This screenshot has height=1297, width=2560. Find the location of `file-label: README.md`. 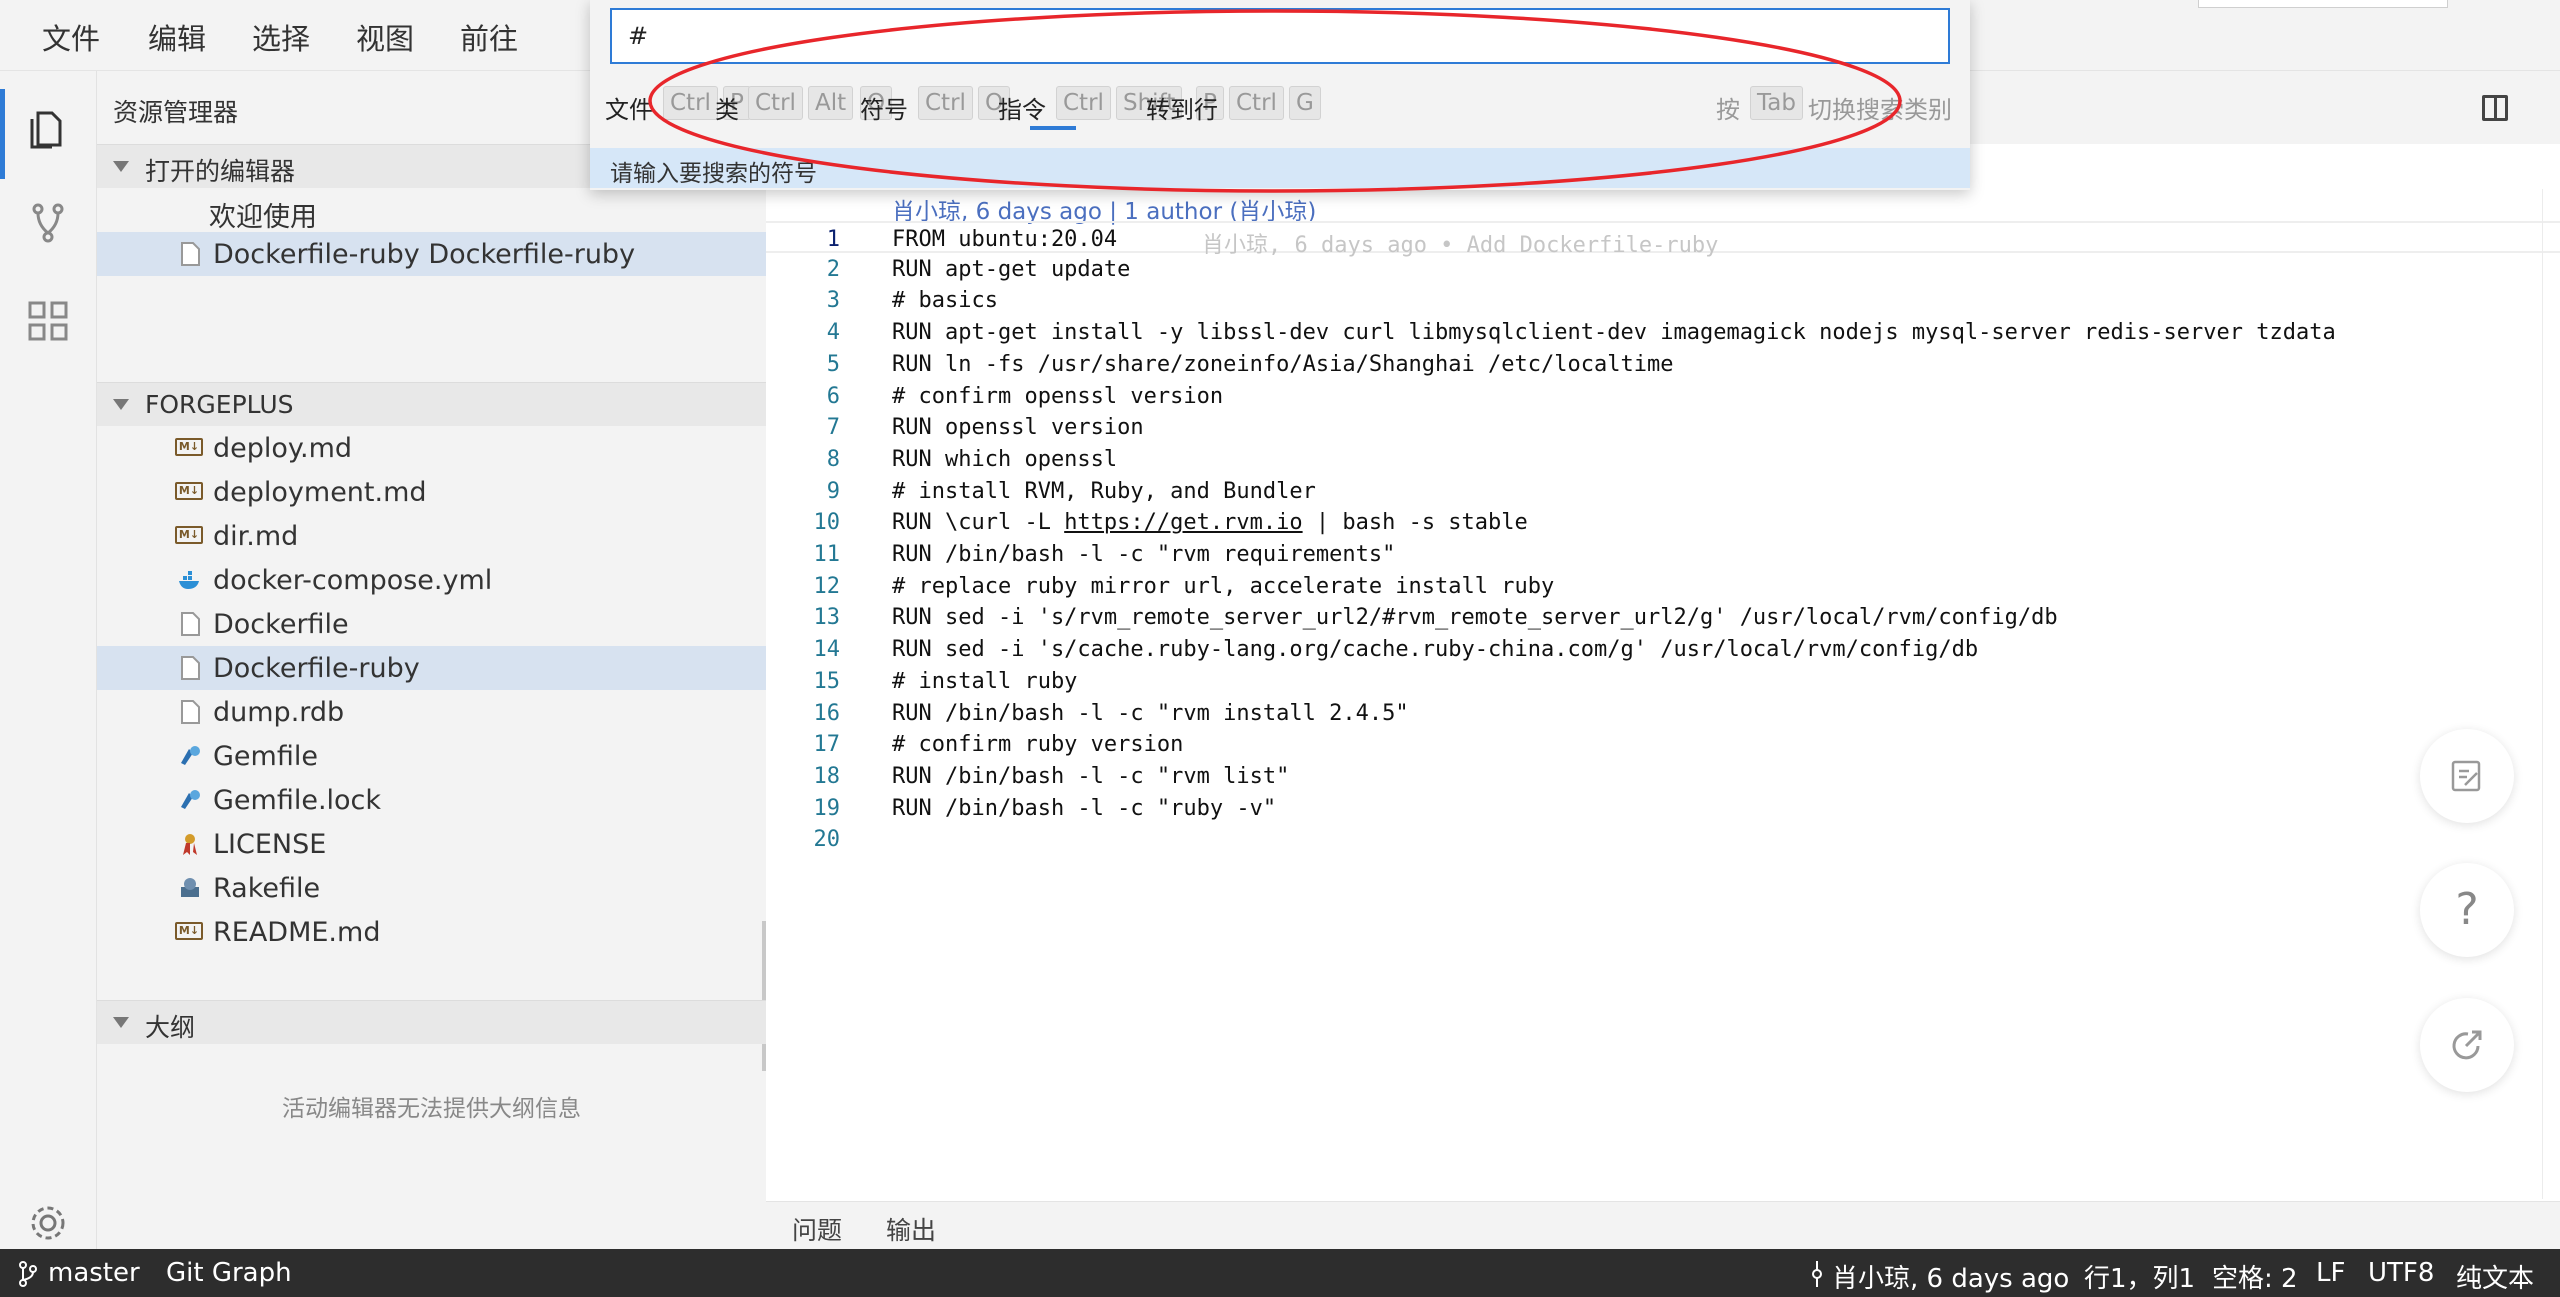

file-label: README.md is located at coordinates (297, 932).